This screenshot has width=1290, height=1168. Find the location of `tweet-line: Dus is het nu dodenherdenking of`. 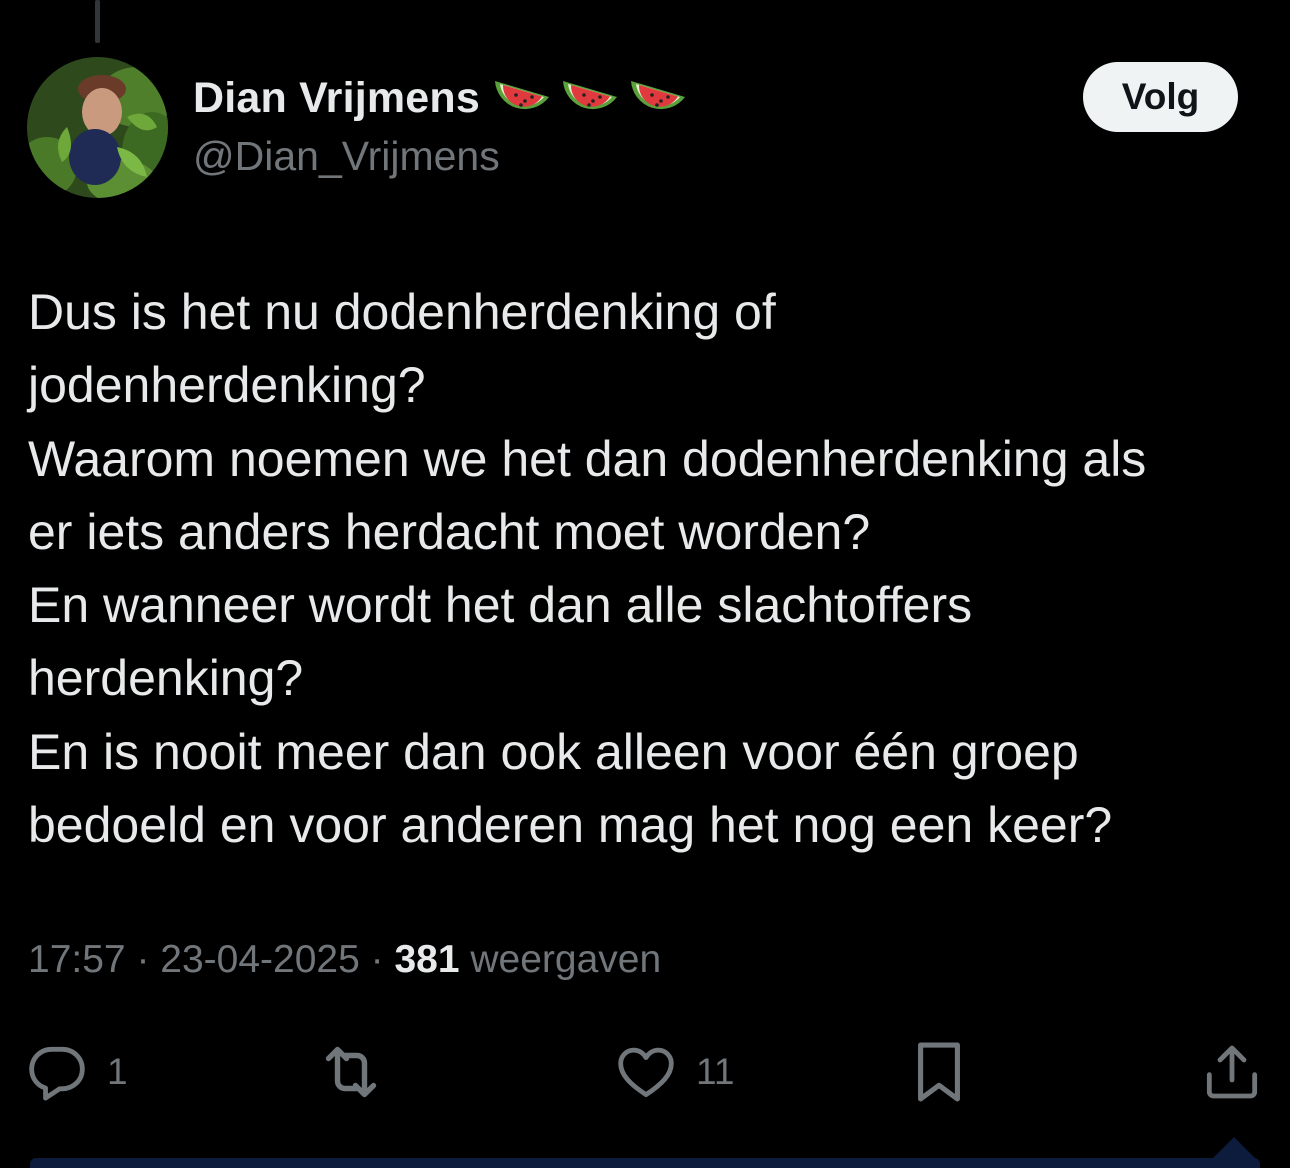

tweet-line: Dus is het nu dodenherdenking of is located at coordinates (402, 312).